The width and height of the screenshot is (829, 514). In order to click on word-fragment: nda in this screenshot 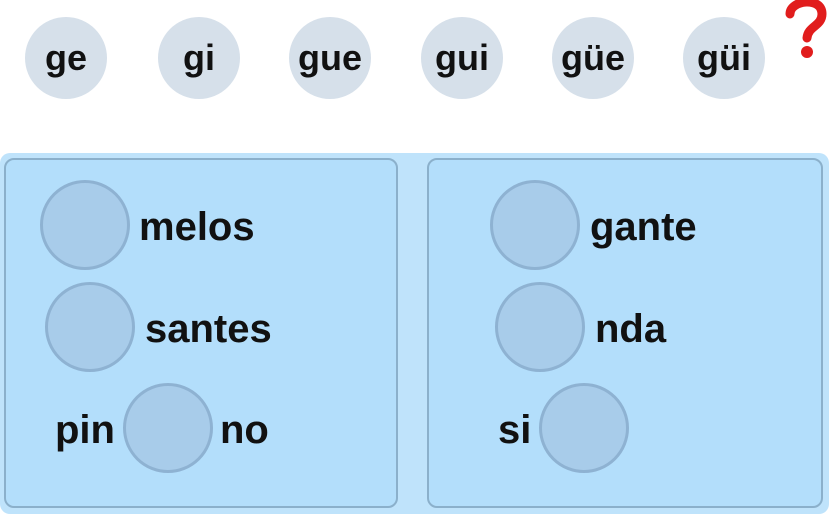, I will do `click(631, 329)`.